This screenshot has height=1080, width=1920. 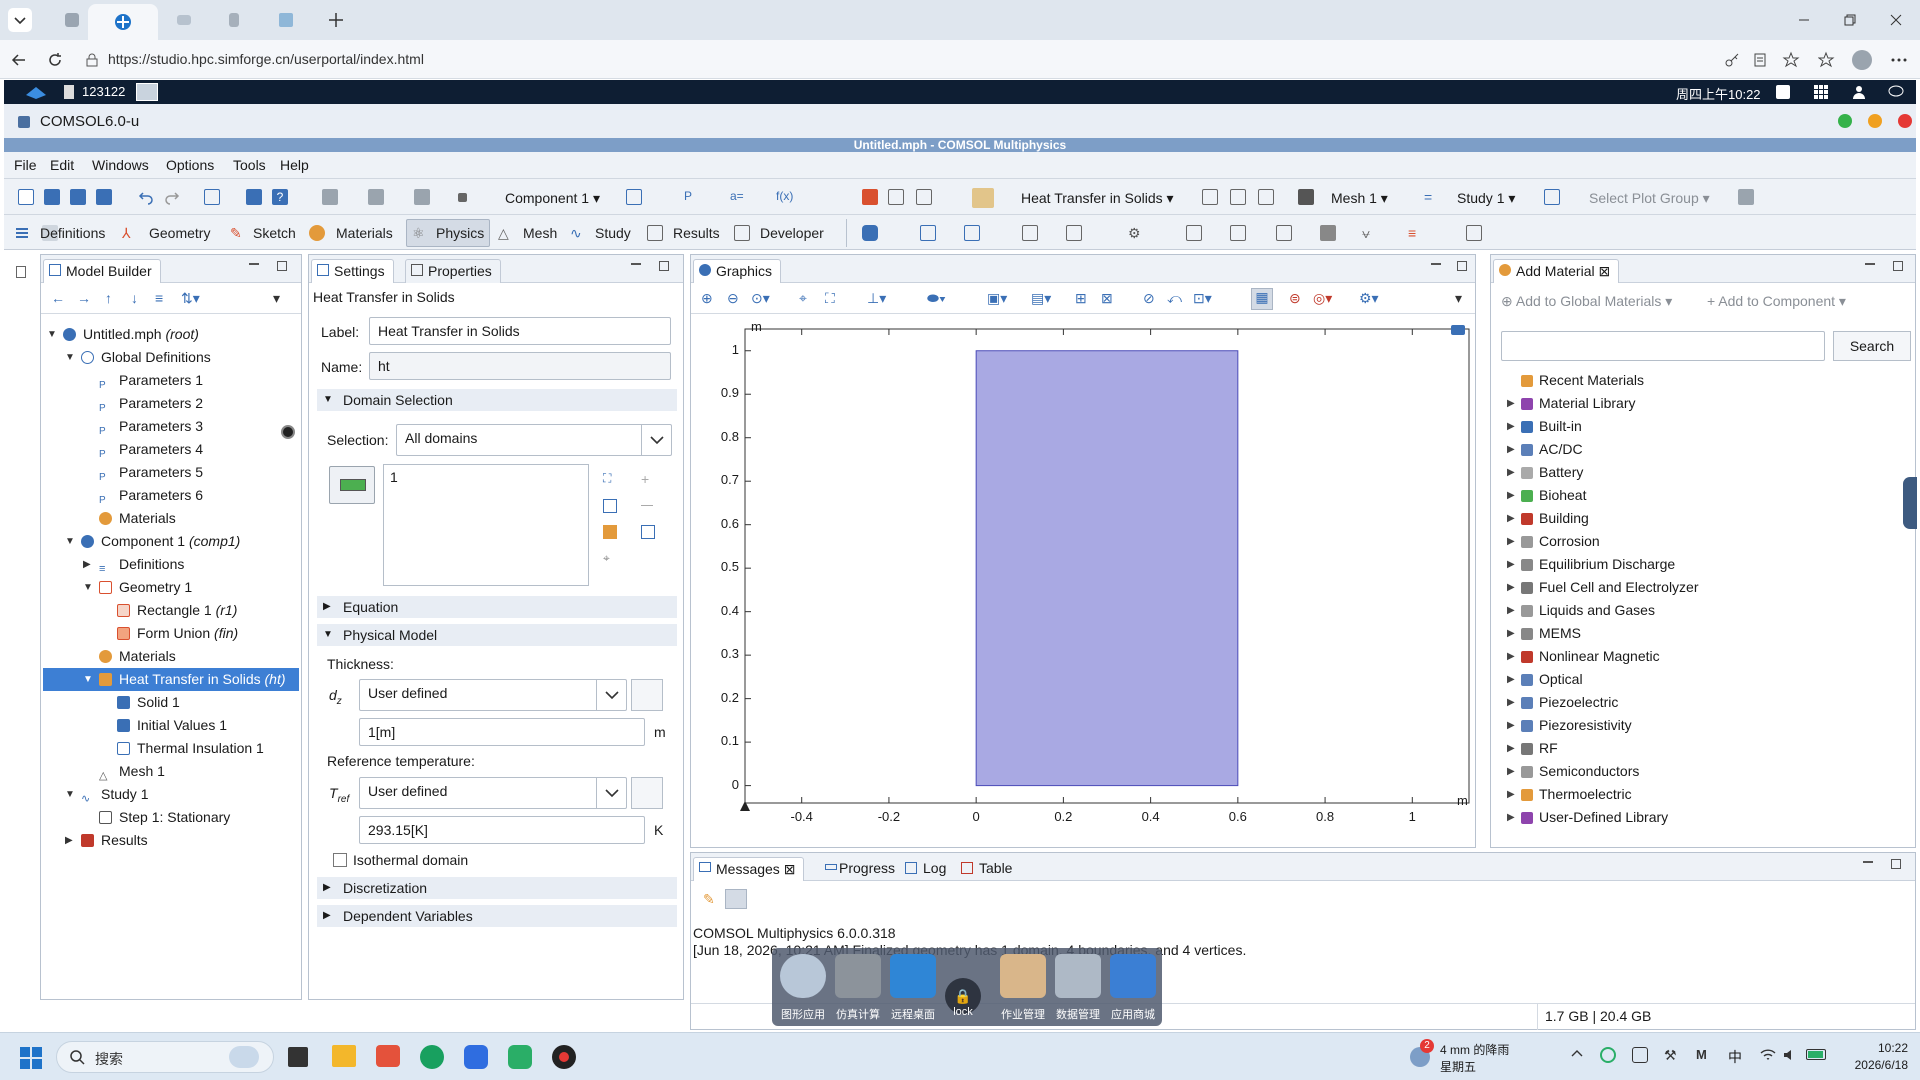 I want to click on study-dropdown: Study 1 ▾, so click(x=1486, y=198).